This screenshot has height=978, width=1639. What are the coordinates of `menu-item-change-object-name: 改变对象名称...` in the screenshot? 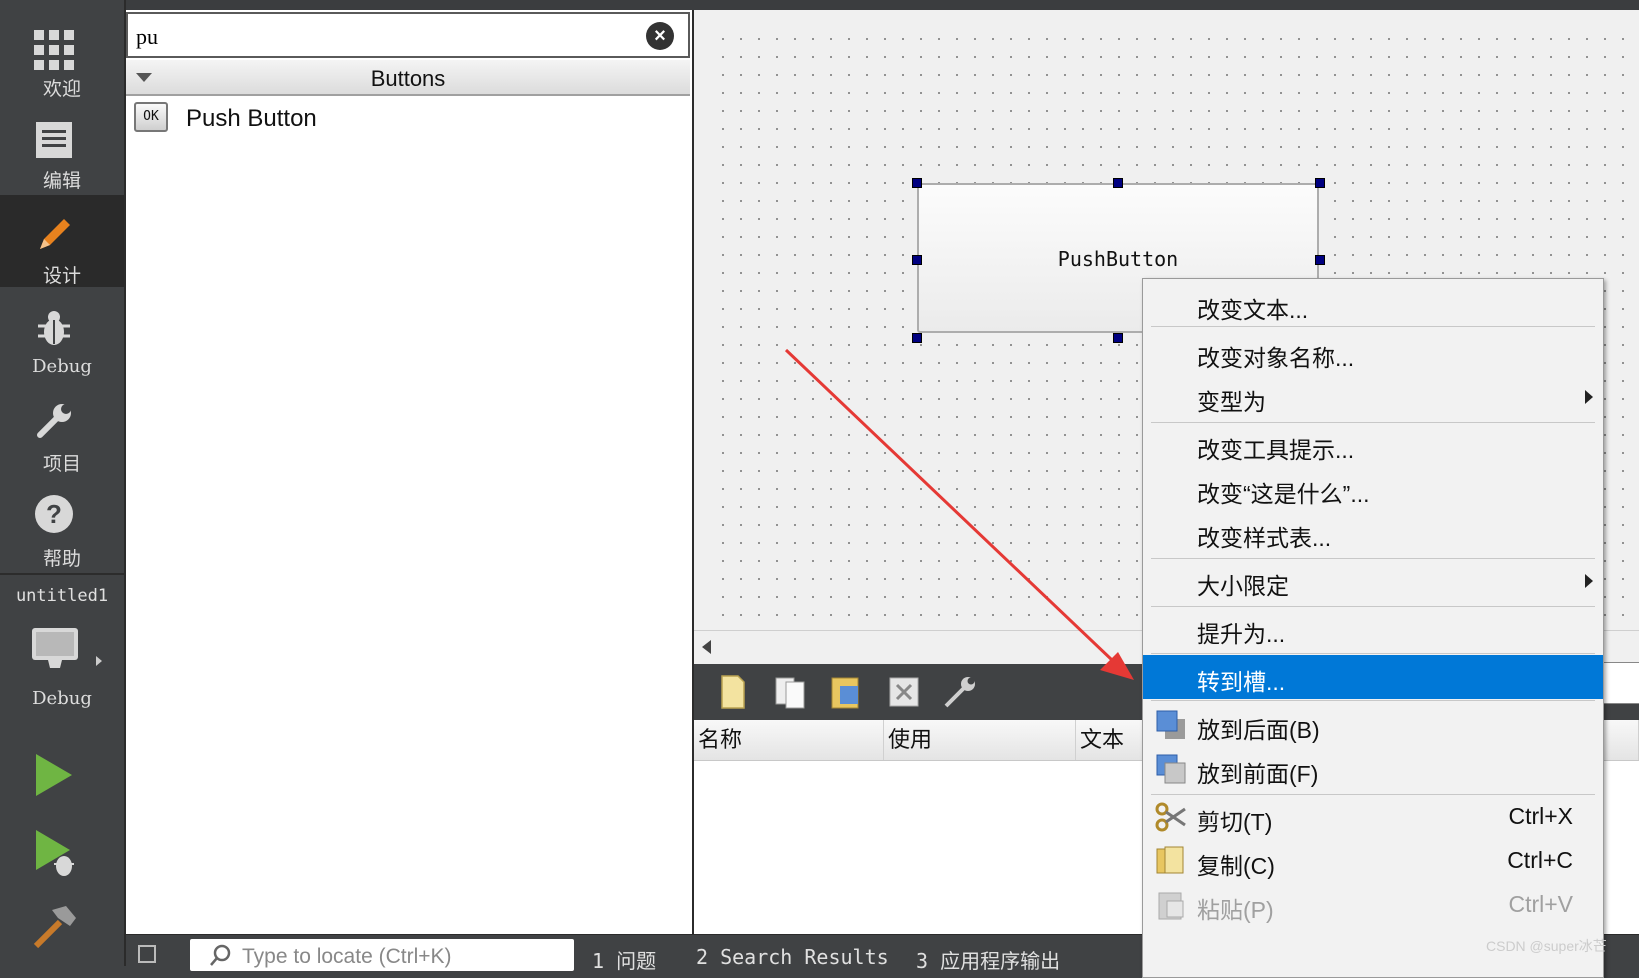 It's located at (1373, 353).